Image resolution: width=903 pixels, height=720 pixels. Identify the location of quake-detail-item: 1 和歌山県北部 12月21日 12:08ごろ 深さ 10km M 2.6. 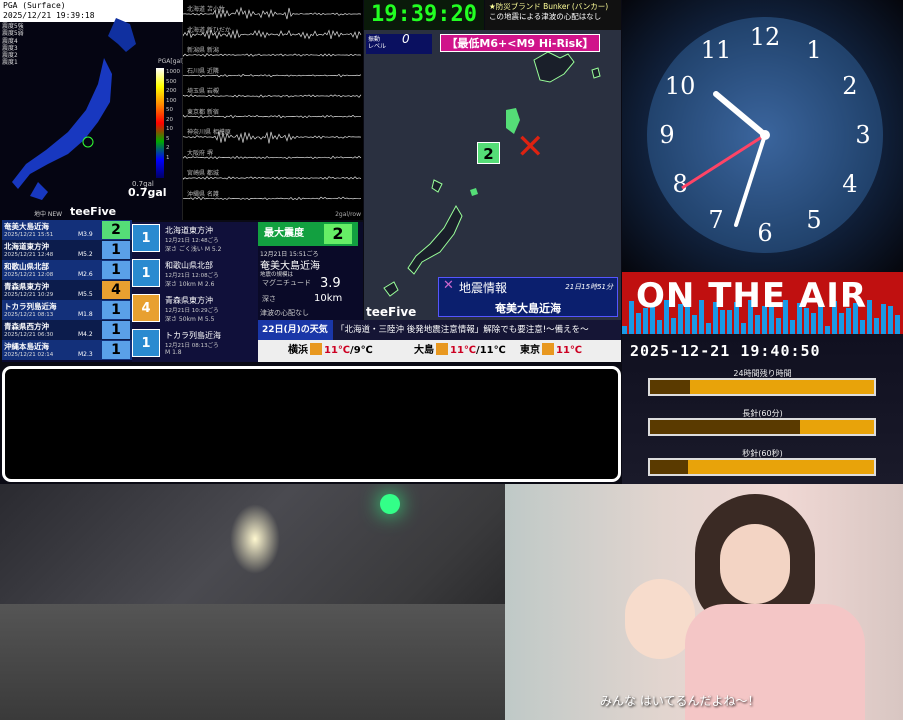
(195, 274).